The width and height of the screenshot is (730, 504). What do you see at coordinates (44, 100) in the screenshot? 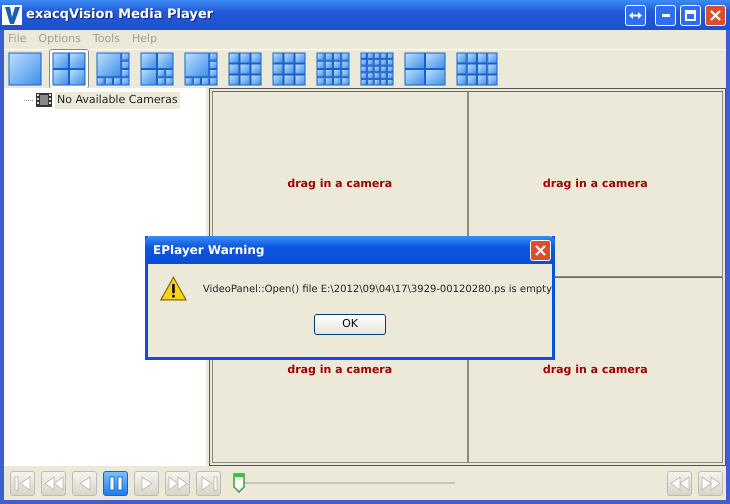
I see `film-icon` at bounding box center [44, 100].